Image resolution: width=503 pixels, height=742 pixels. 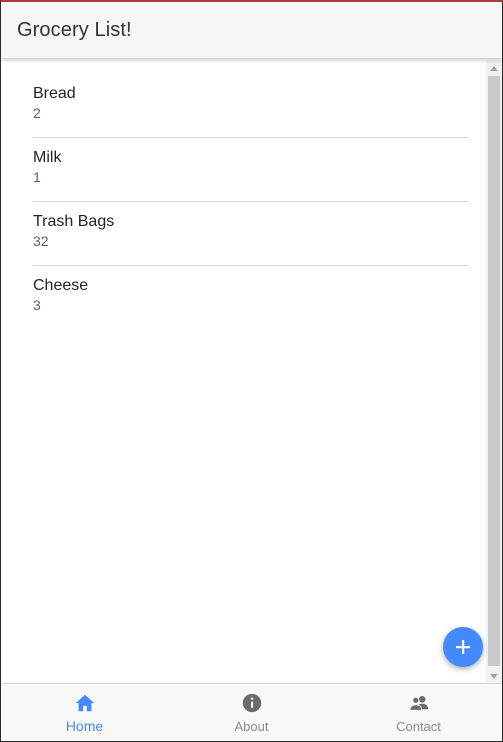 I want to click on bottom-tab-bar: Home About Contact, so click(x=251, y=712).